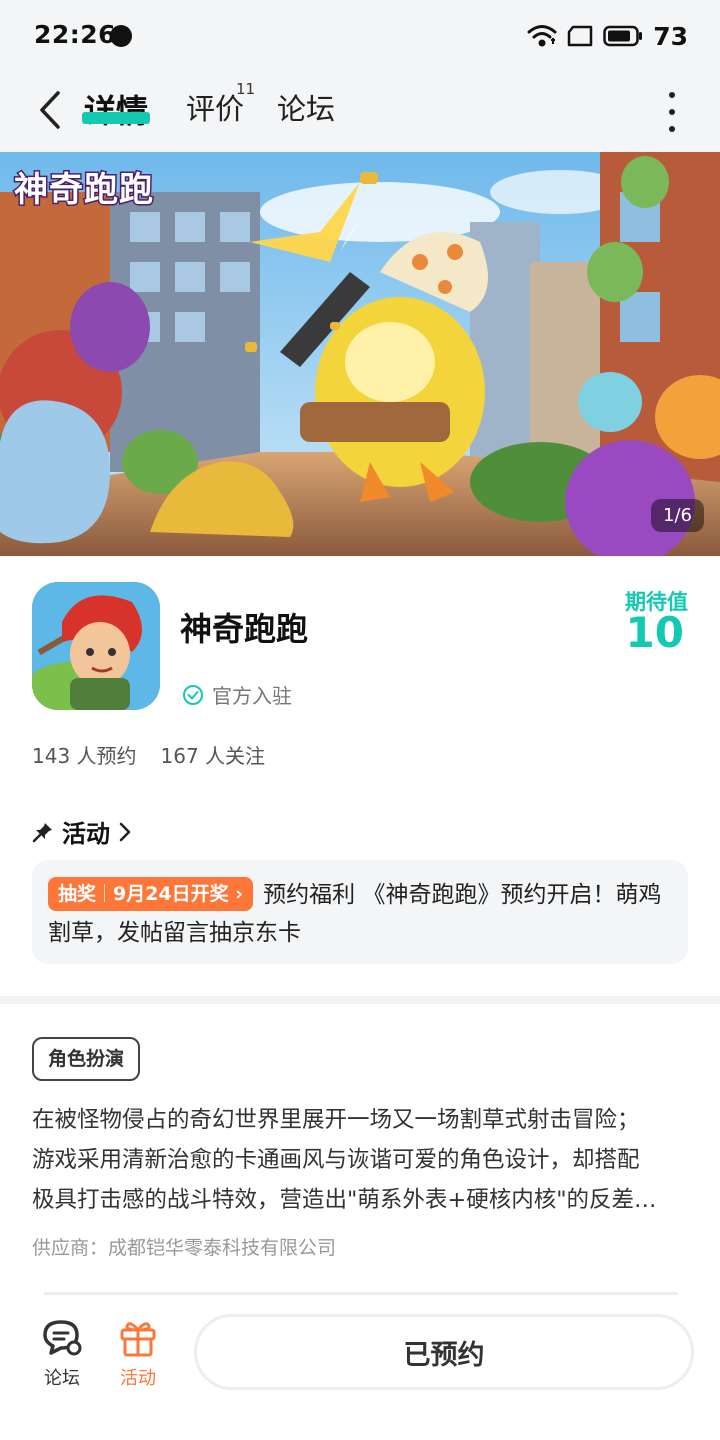  What do you see at coordinates (580, 36) in the screenshot?
I see `screen-icon` at bounding box center [580, 36].